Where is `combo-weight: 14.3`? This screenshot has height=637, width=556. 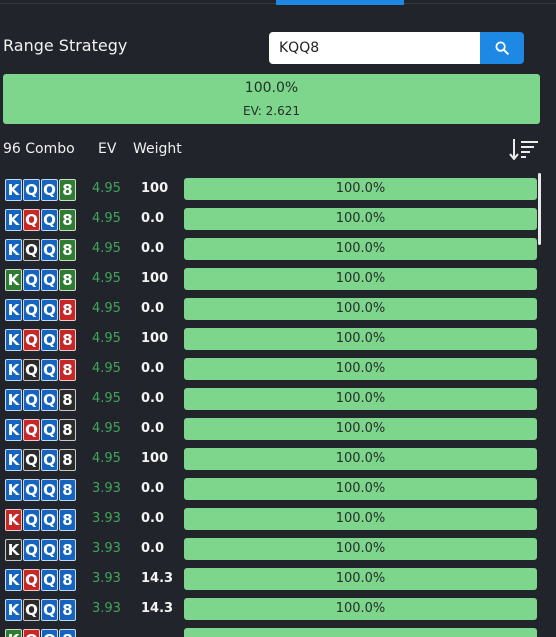
combo-weight: 14.3 is located at coordinates (157, 608).